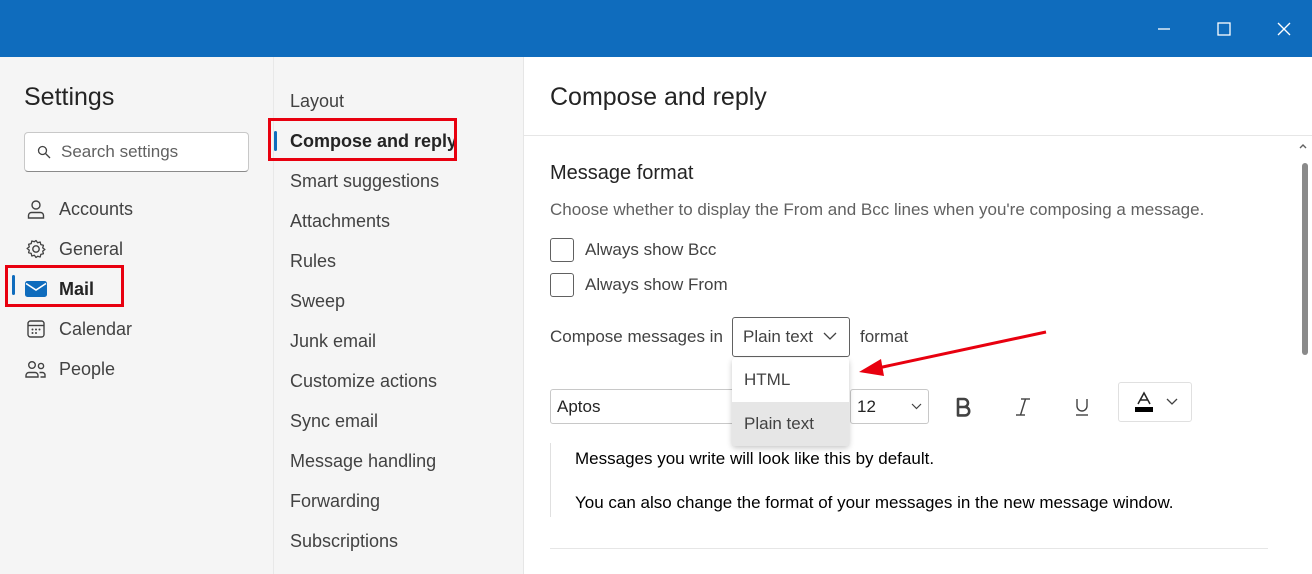  What do you see at coordinates (953, 353) in the screenshot?
I see `annotation-arrow` at bounding box center [953, 353].